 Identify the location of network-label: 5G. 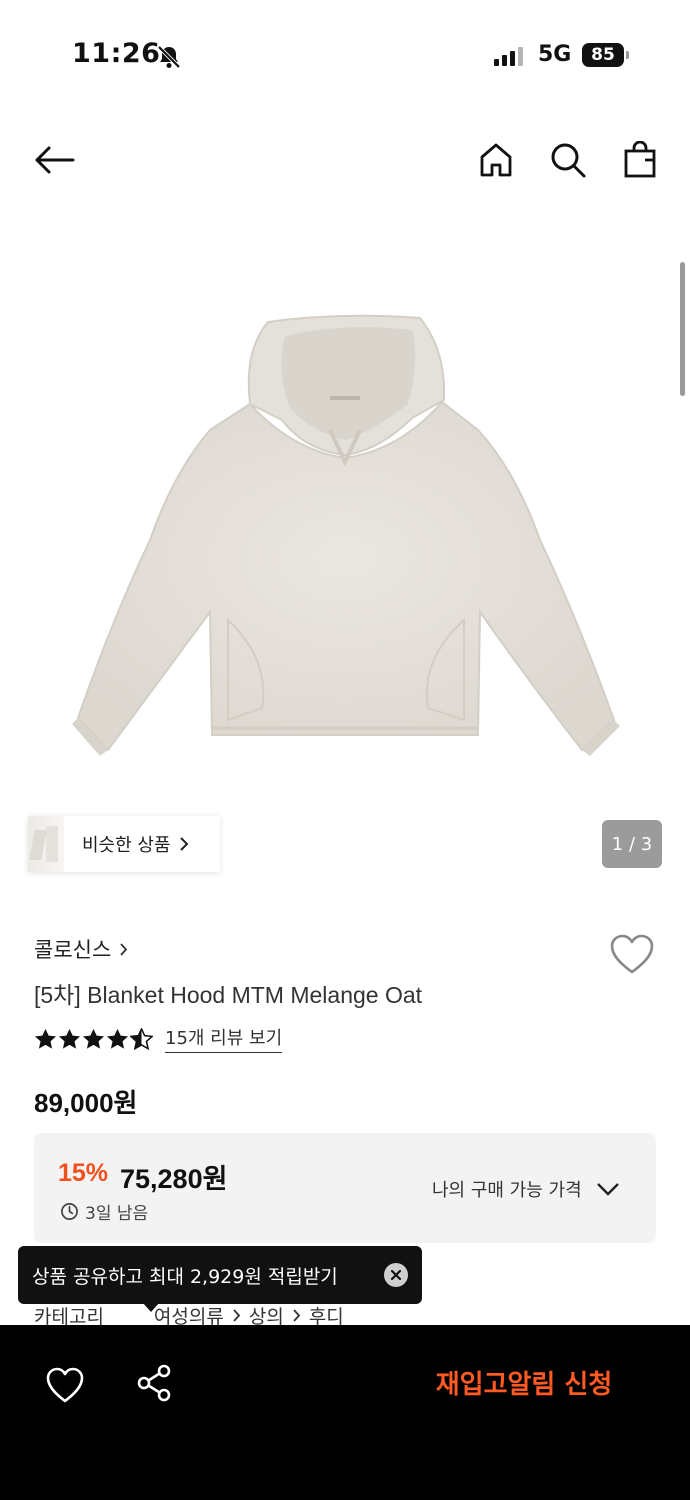
(555, 54).